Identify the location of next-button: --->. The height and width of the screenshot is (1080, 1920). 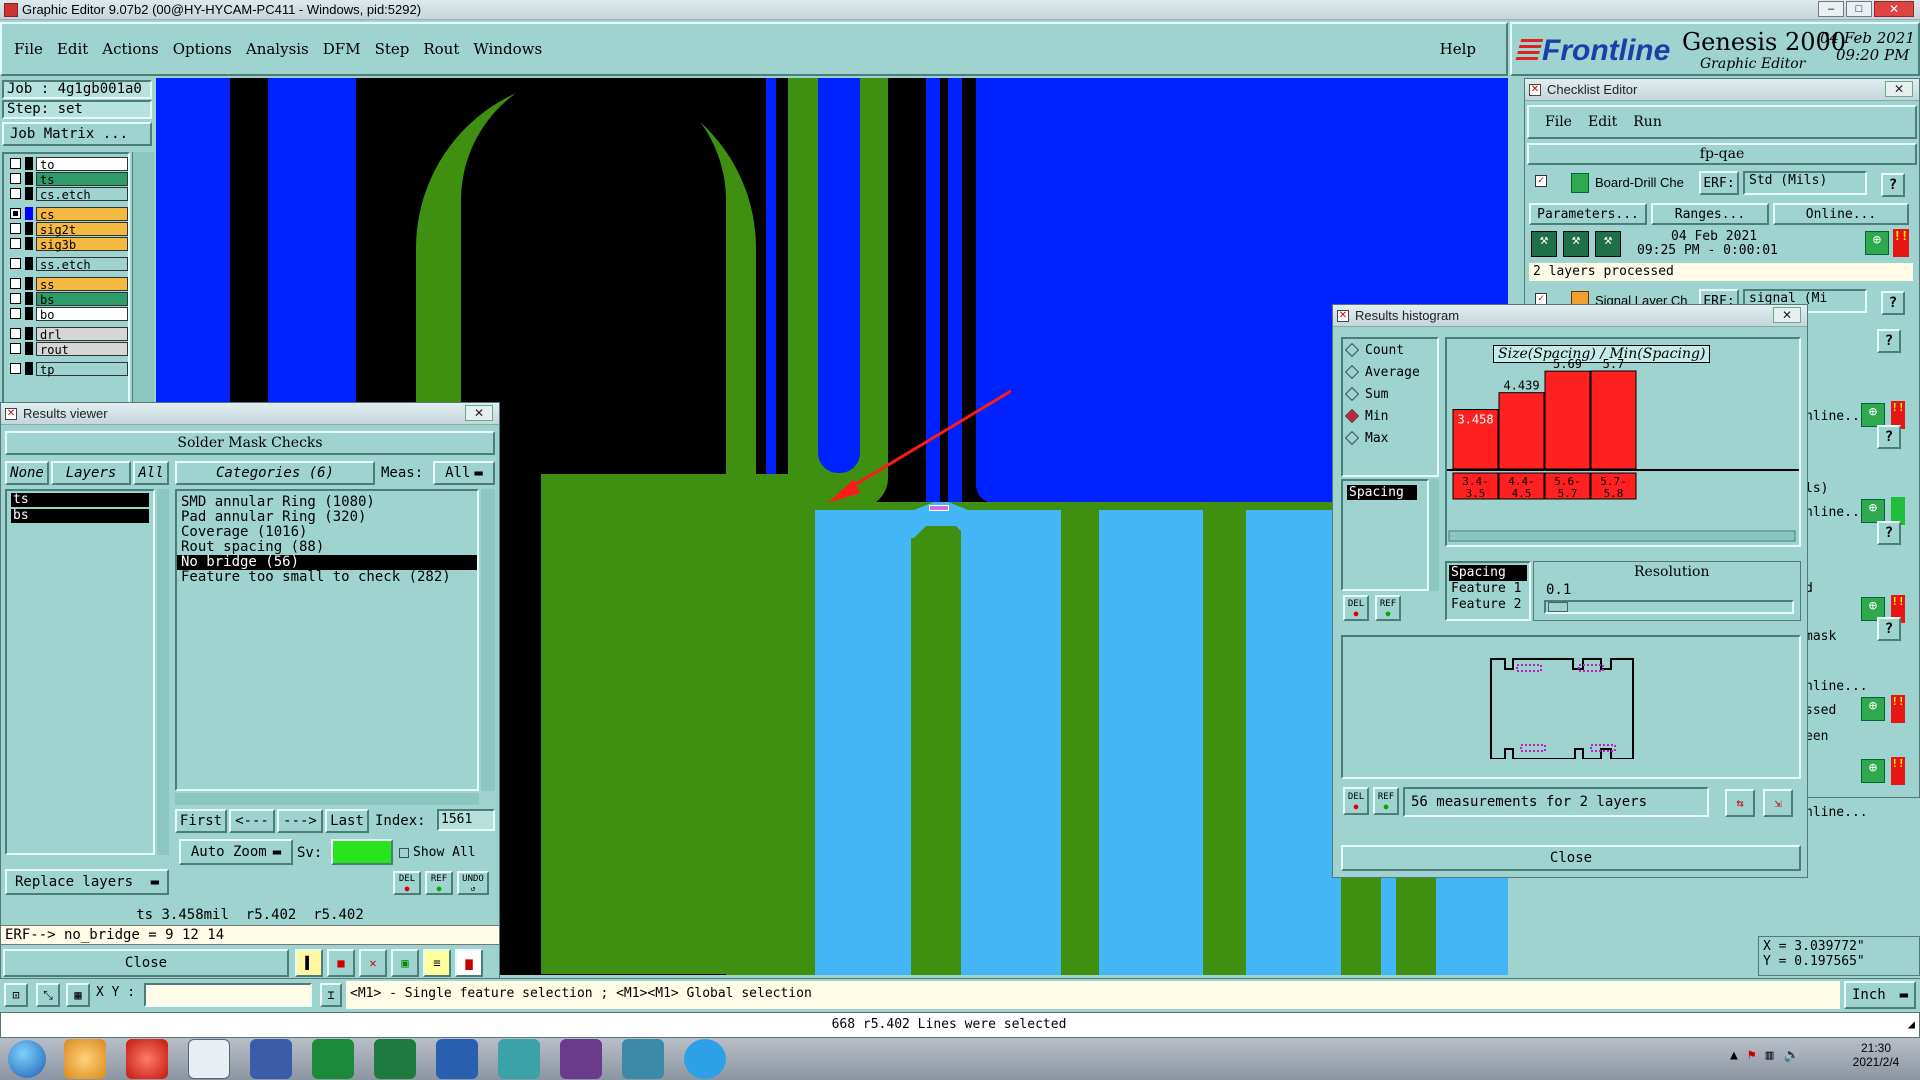
(300, 821).